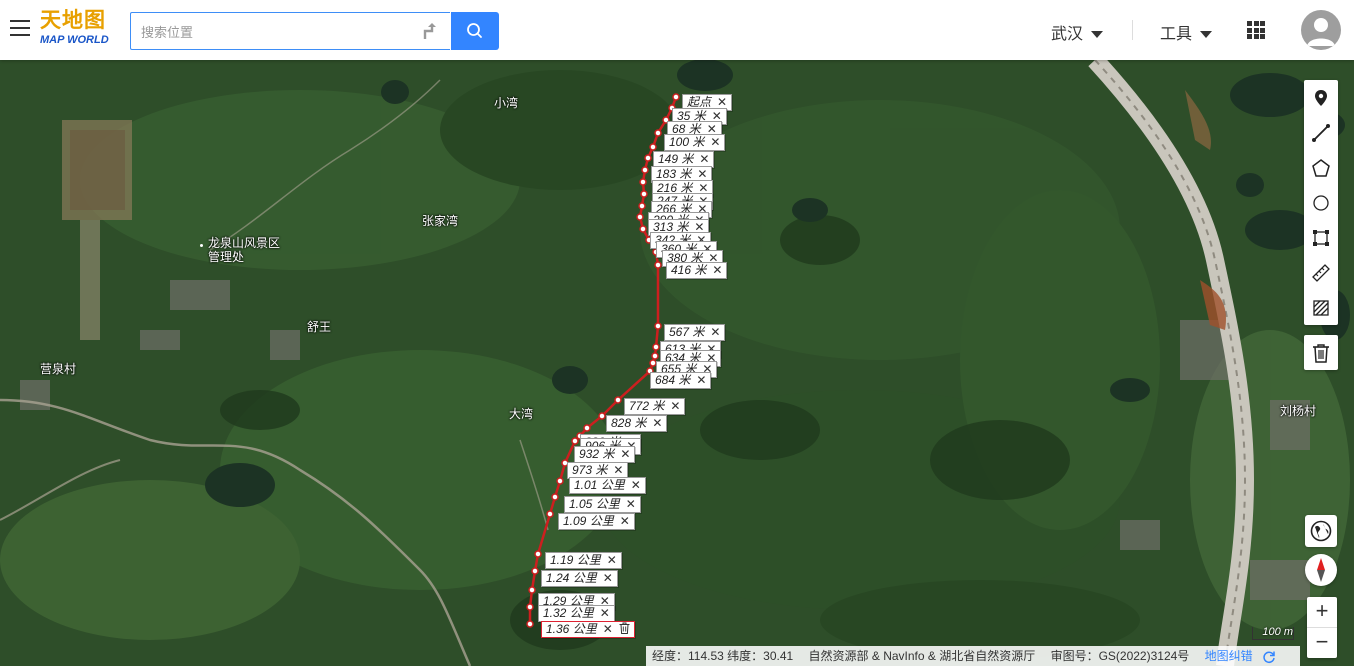  What do you see at coordinates (629, 423) in the screenshot?
I see `measure-distance-text: 828 米` at bounding box center [629, 423].